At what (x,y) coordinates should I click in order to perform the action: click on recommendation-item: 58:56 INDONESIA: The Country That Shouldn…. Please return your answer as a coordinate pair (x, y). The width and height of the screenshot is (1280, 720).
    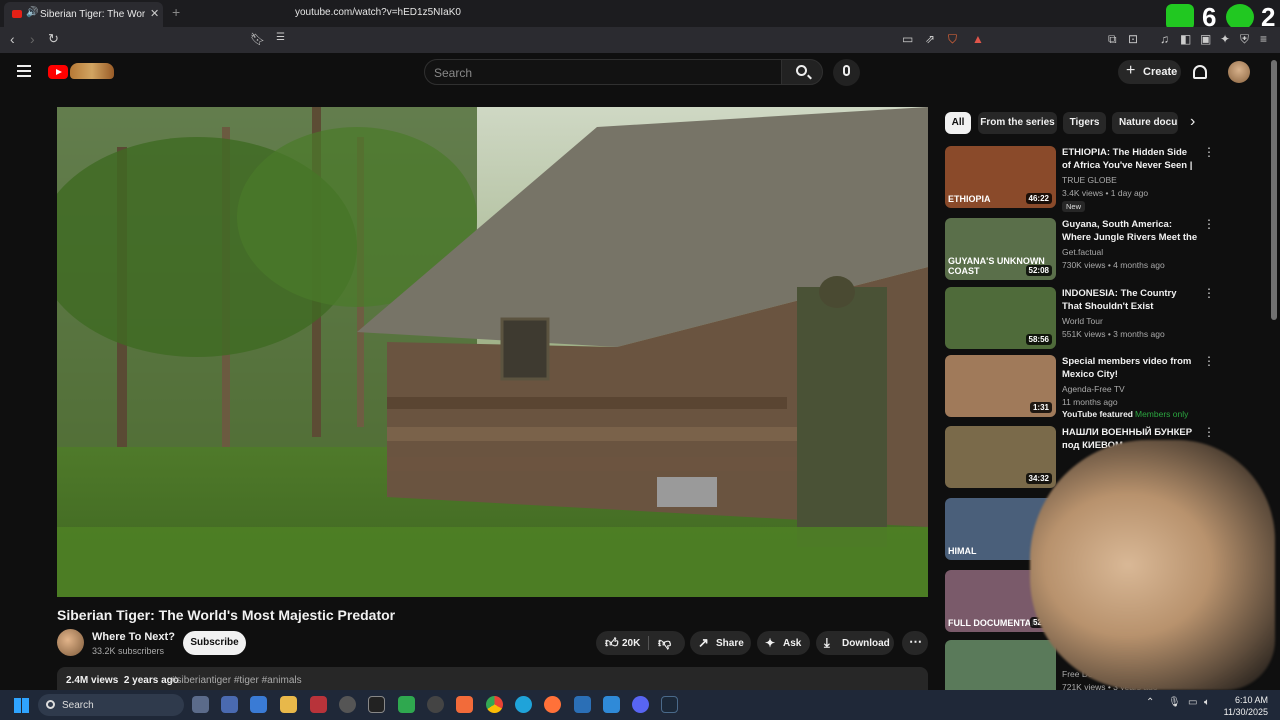
    Looking at the image, I should click on (1080, 319).